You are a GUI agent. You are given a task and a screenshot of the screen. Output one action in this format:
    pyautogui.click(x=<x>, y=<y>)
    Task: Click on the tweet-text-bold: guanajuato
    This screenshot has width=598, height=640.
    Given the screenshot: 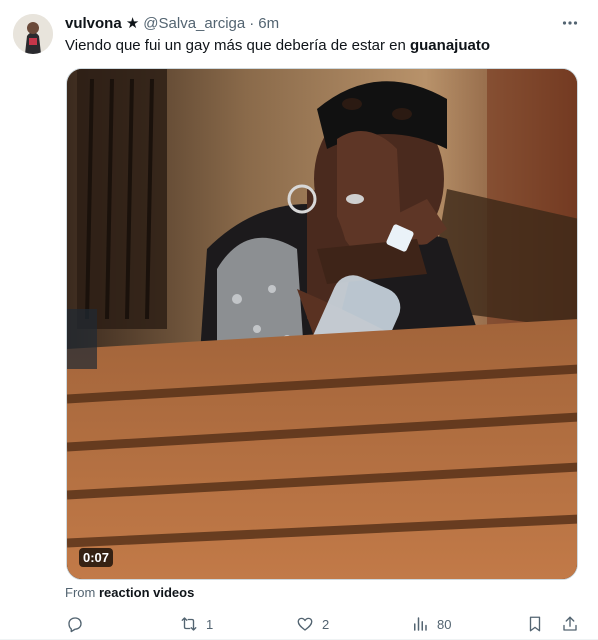 What is the action you would take?
    pyautogui.click(x=449, y=45)
    